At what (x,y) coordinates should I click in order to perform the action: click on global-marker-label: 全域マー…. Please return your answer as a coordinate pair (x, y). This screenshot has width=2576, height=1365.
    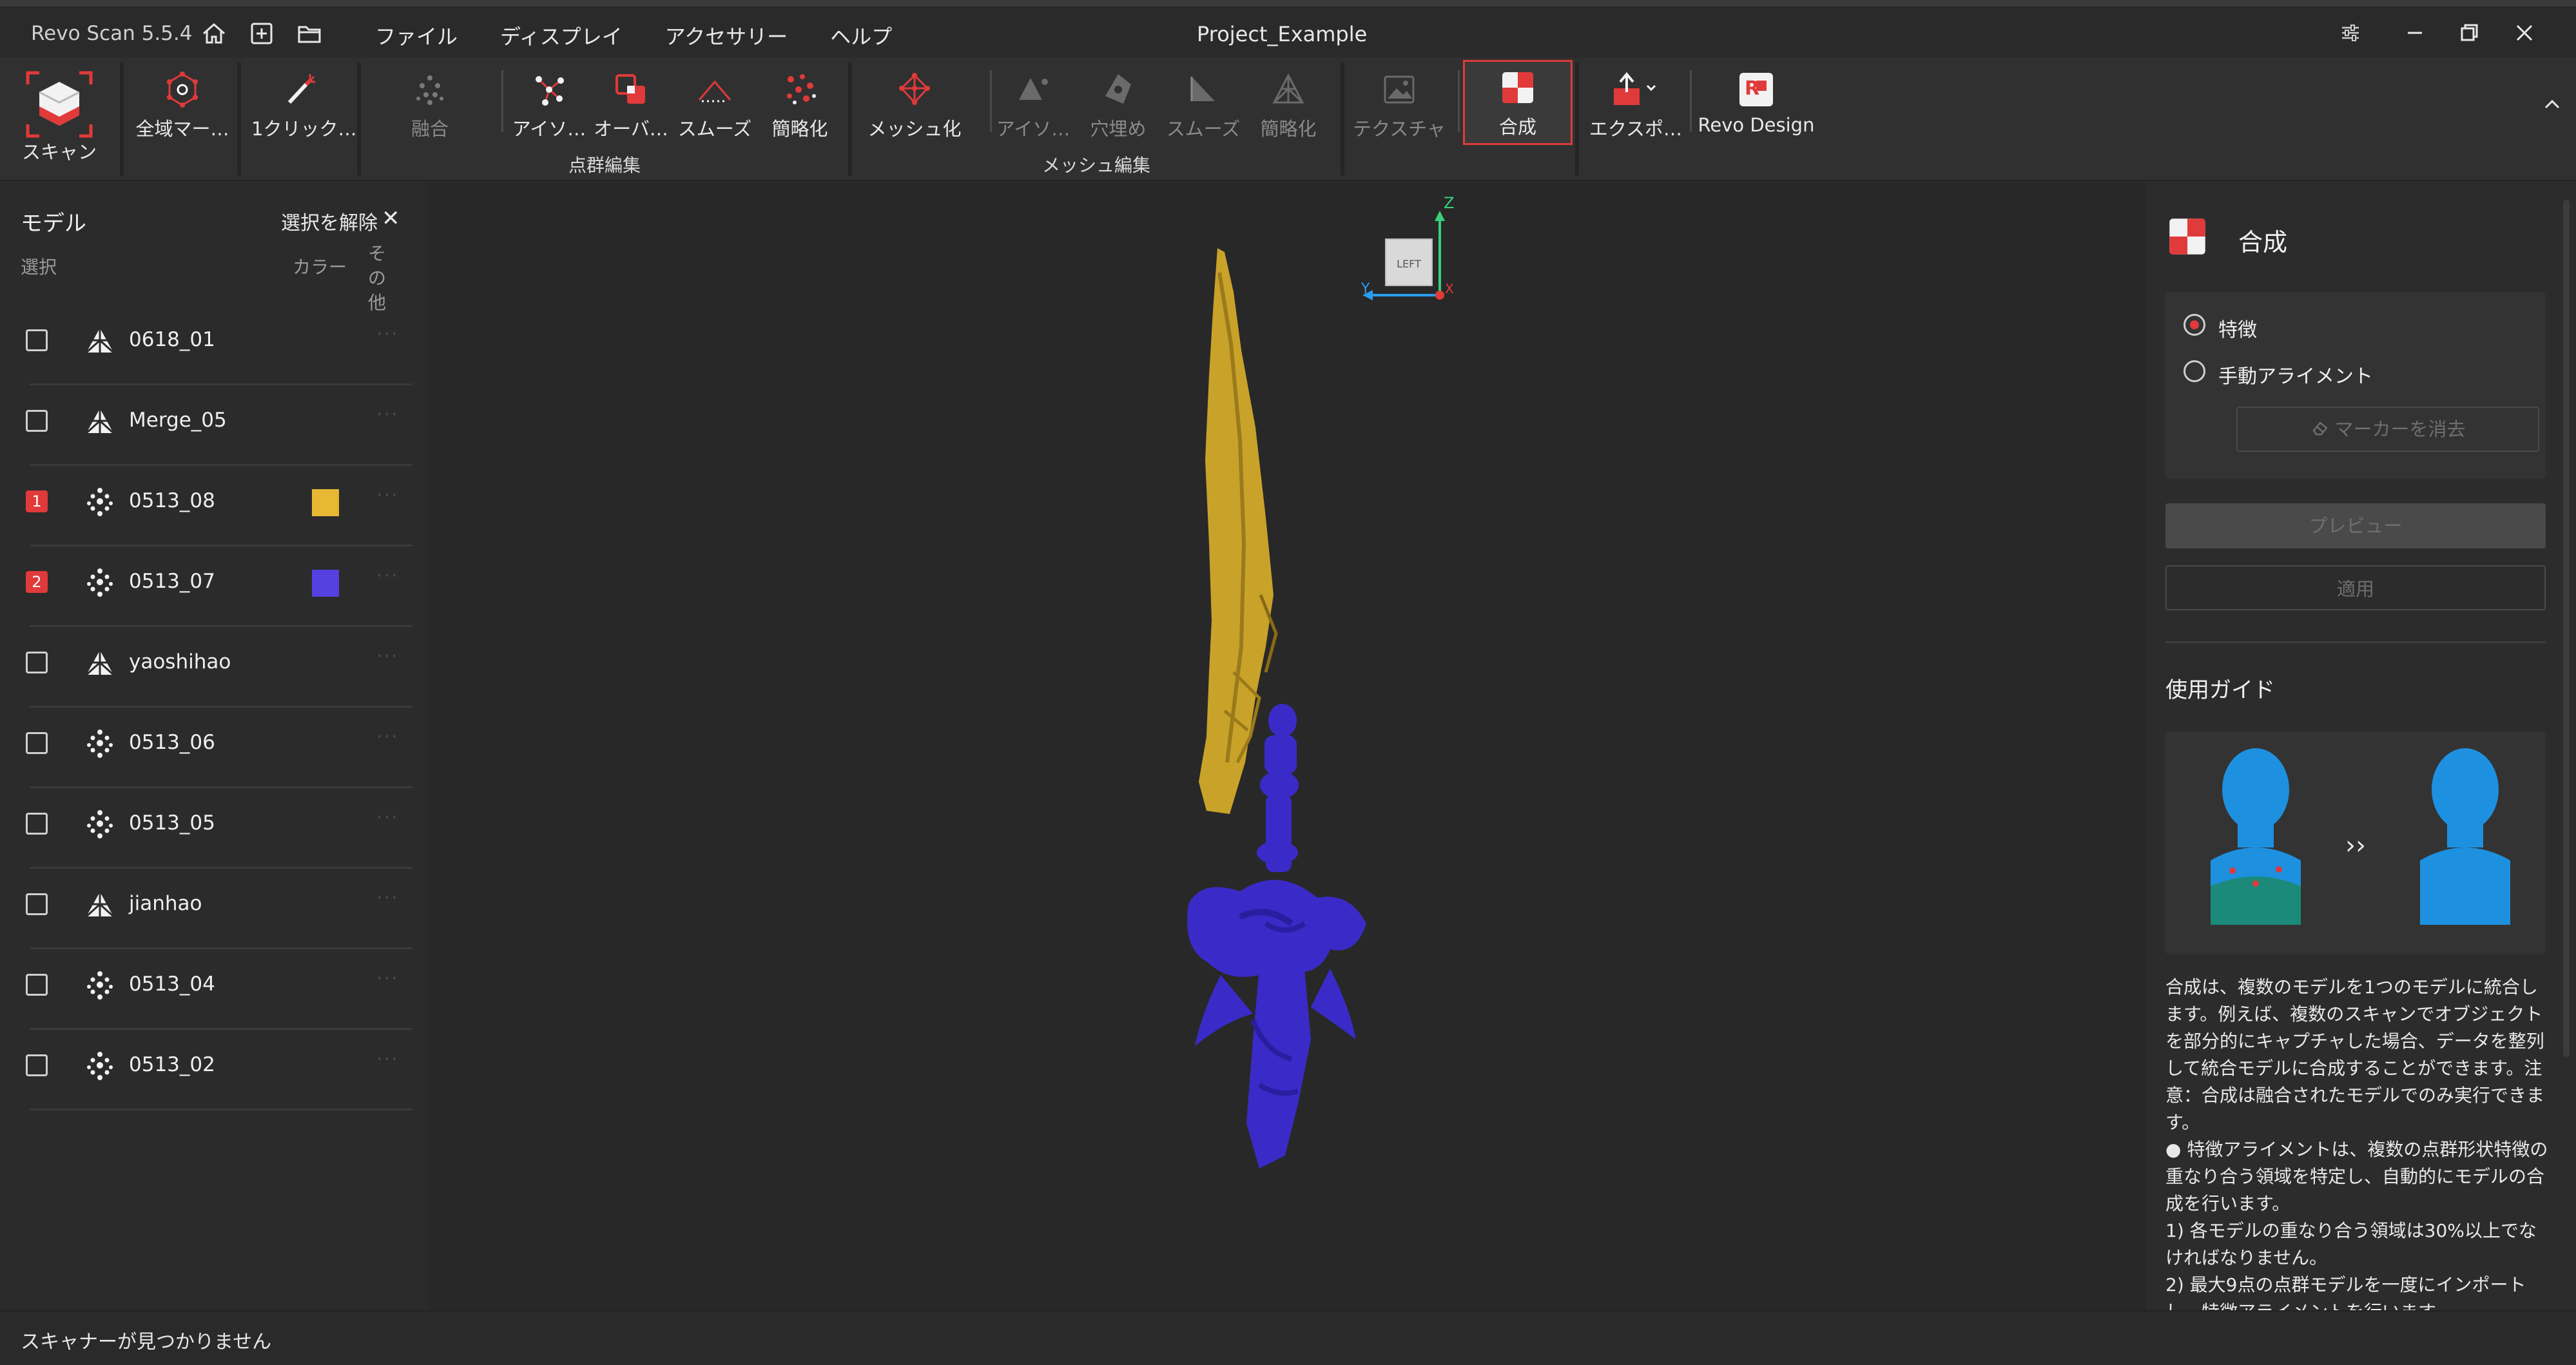
    Looking at the image, I should click on (182, 129).